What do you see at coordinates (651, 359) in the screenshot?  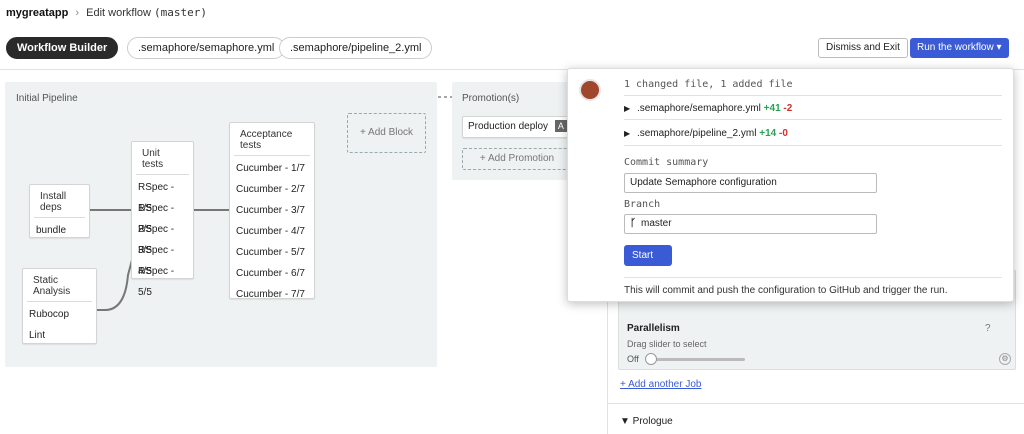 I see `slider-handle` at bounding box center [651, 359].